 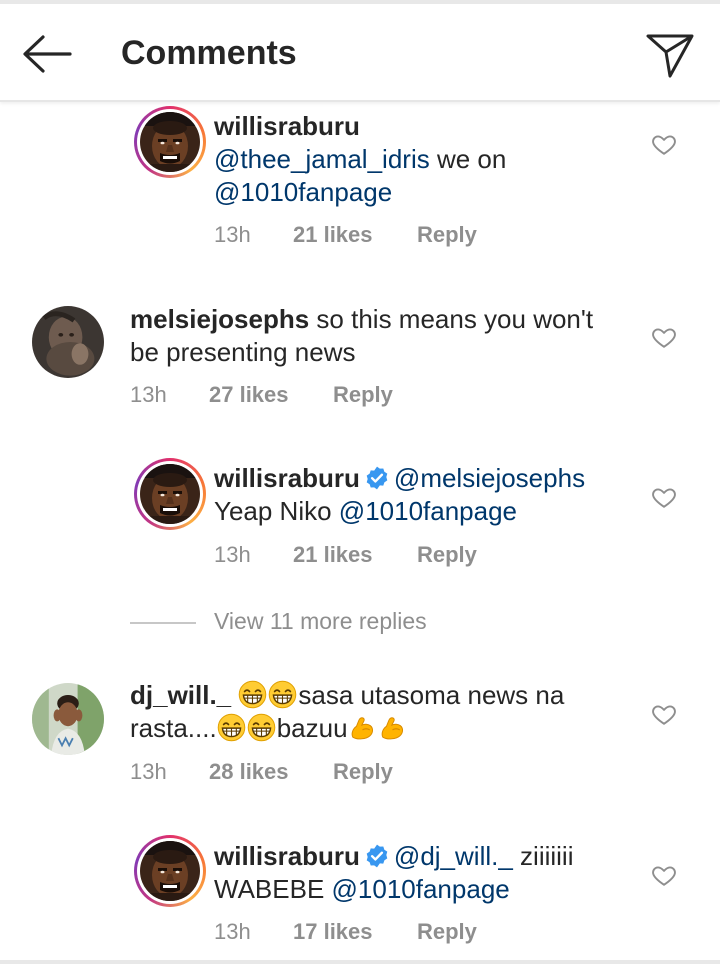 What do you see at coordinates (489, 478) in the screenshot?
I see `mention-link: @melsiejosephs` at bounding box center [489, 478].